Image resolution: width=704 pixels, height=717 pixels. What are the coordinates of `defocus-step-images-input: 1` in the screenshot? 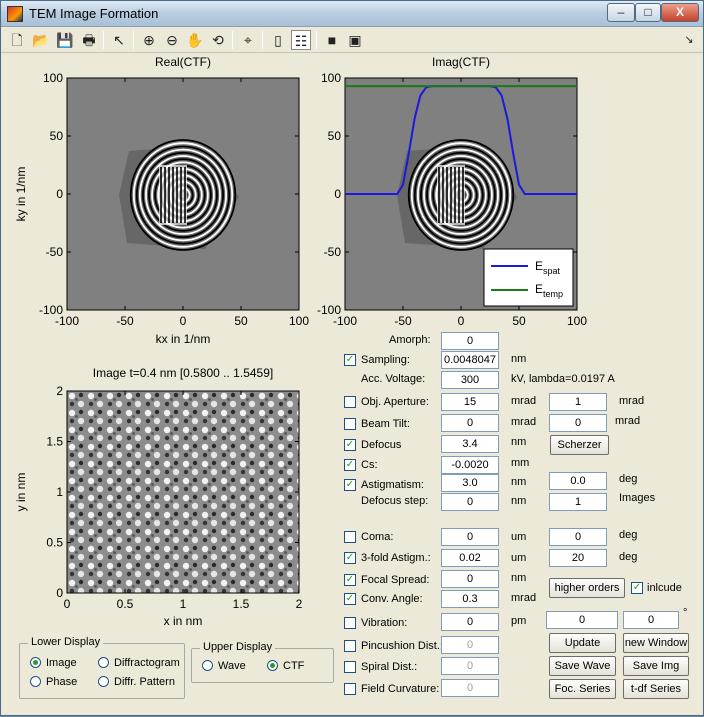 It's located at (578, 502).